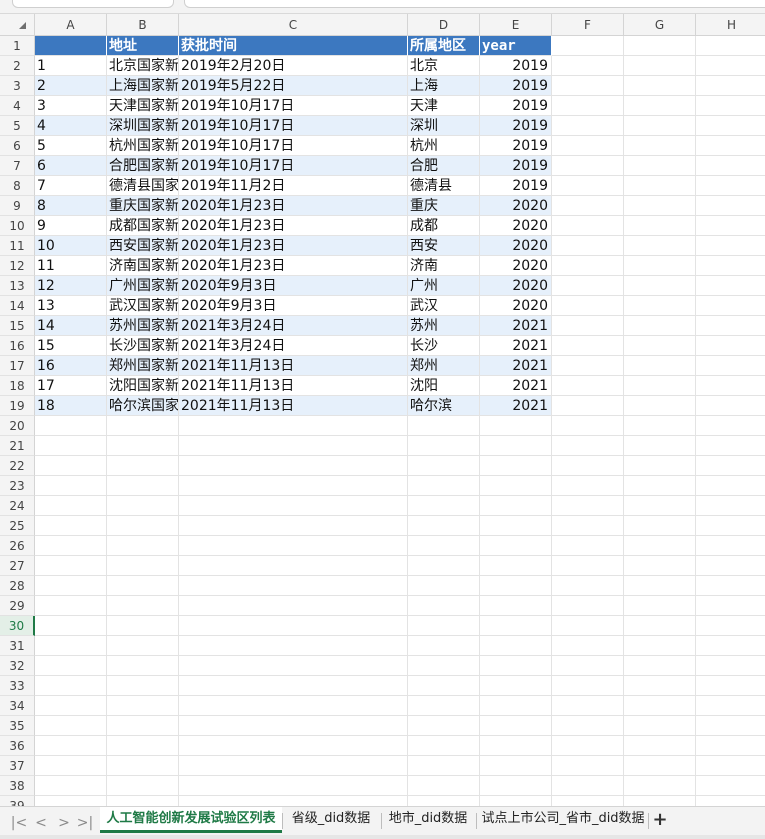 The width and height of the screenshot is (765, 839). What do you see at coordinates (143, 306) in the screenshot?
I see `table-cell: 武汉国家新` at bounding box center [143, 306].